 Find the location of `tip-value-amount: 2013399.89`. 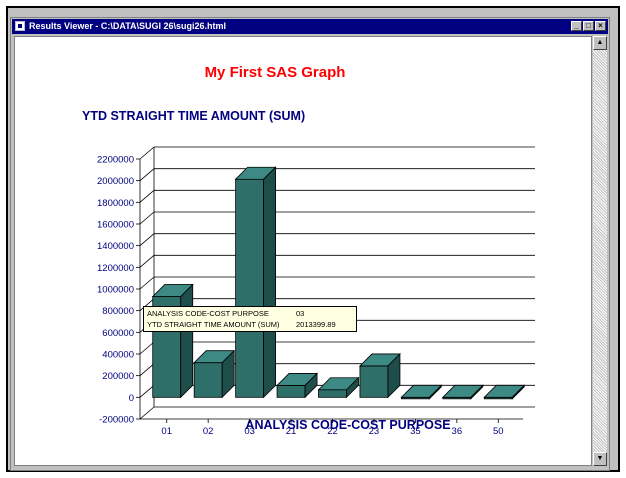

tip-value-amount: 2013399.89 is located at coordinates (316, 324).